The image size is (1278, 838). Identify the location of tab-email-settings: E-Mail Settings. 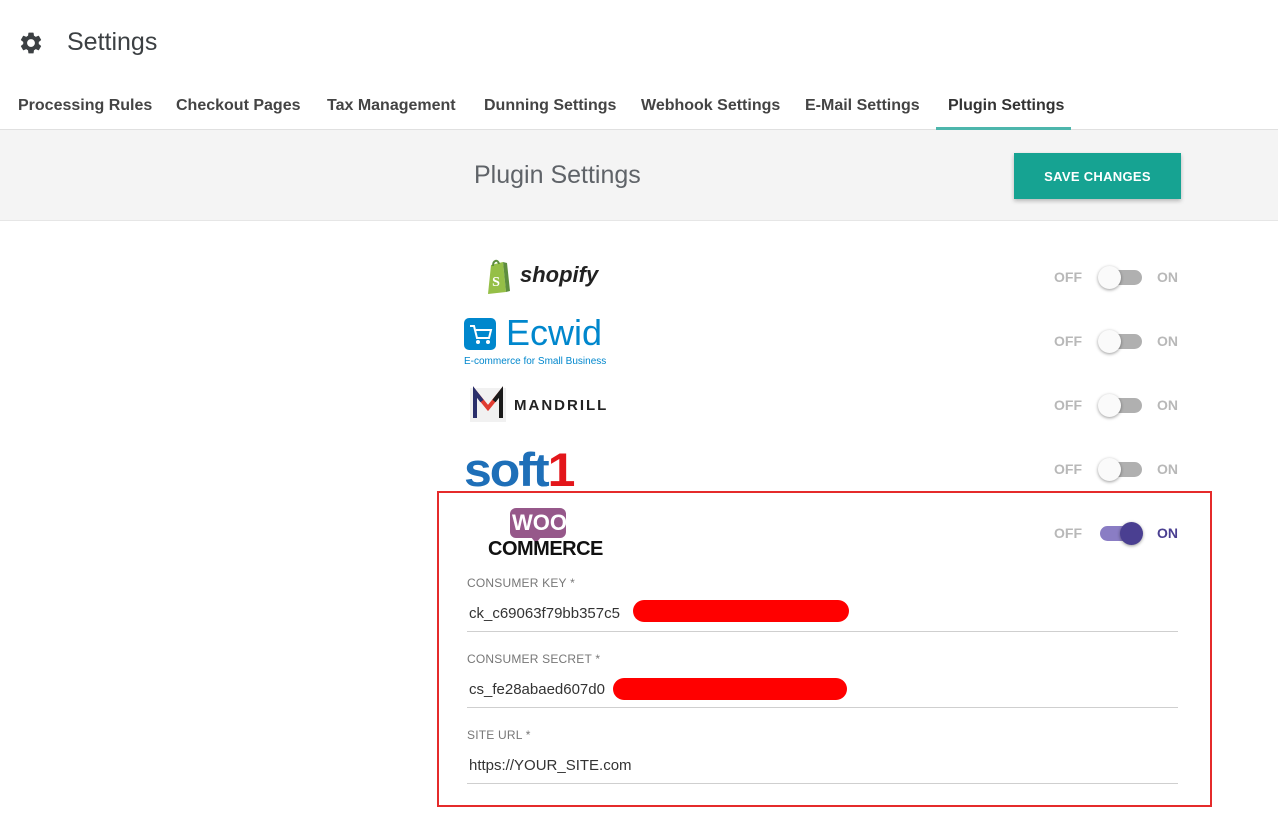
(862, 107).